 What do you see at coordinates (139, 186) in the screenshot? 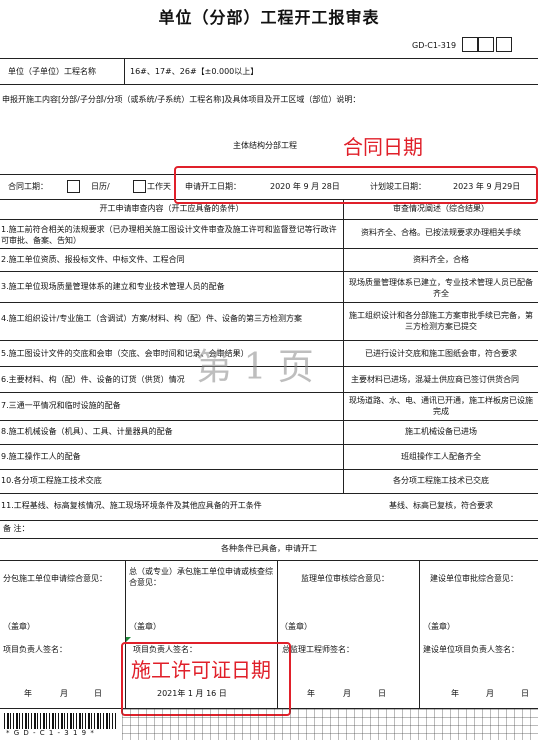
I see `workdays-checkbox` at bounding box center [139, 186].